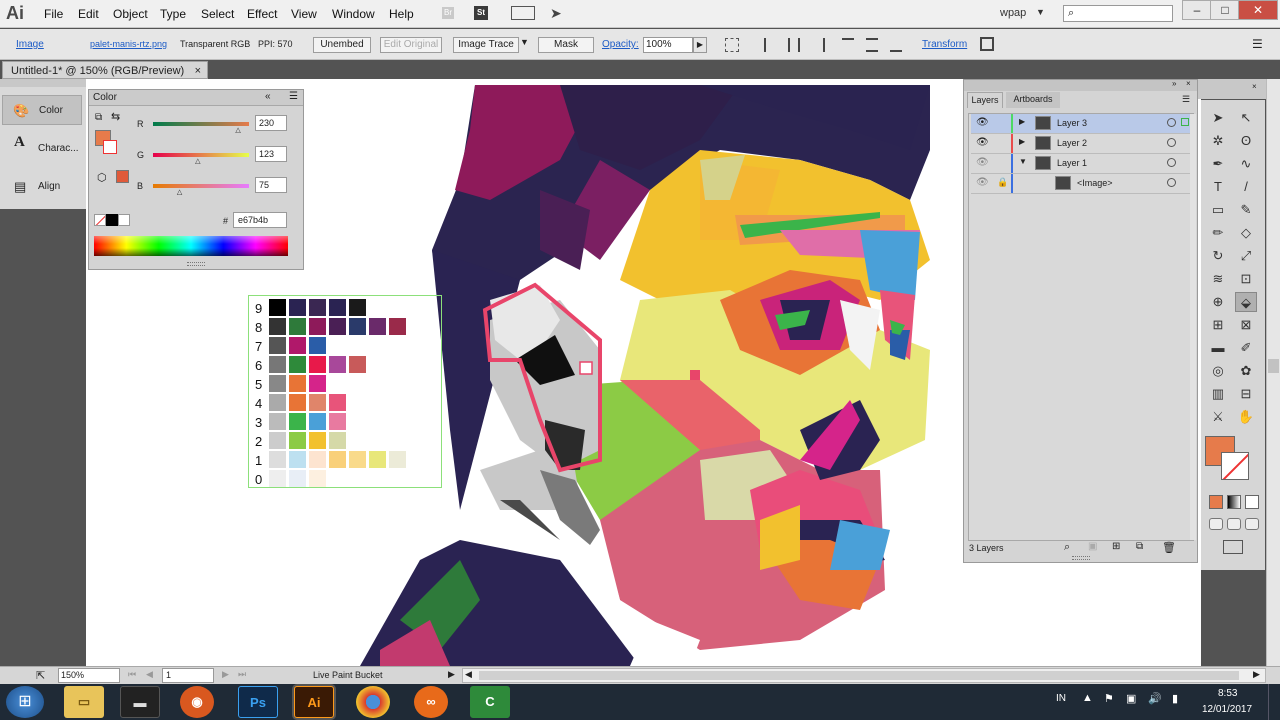  I want to click on vertical-scroll-thumb, so click(1273, 366).